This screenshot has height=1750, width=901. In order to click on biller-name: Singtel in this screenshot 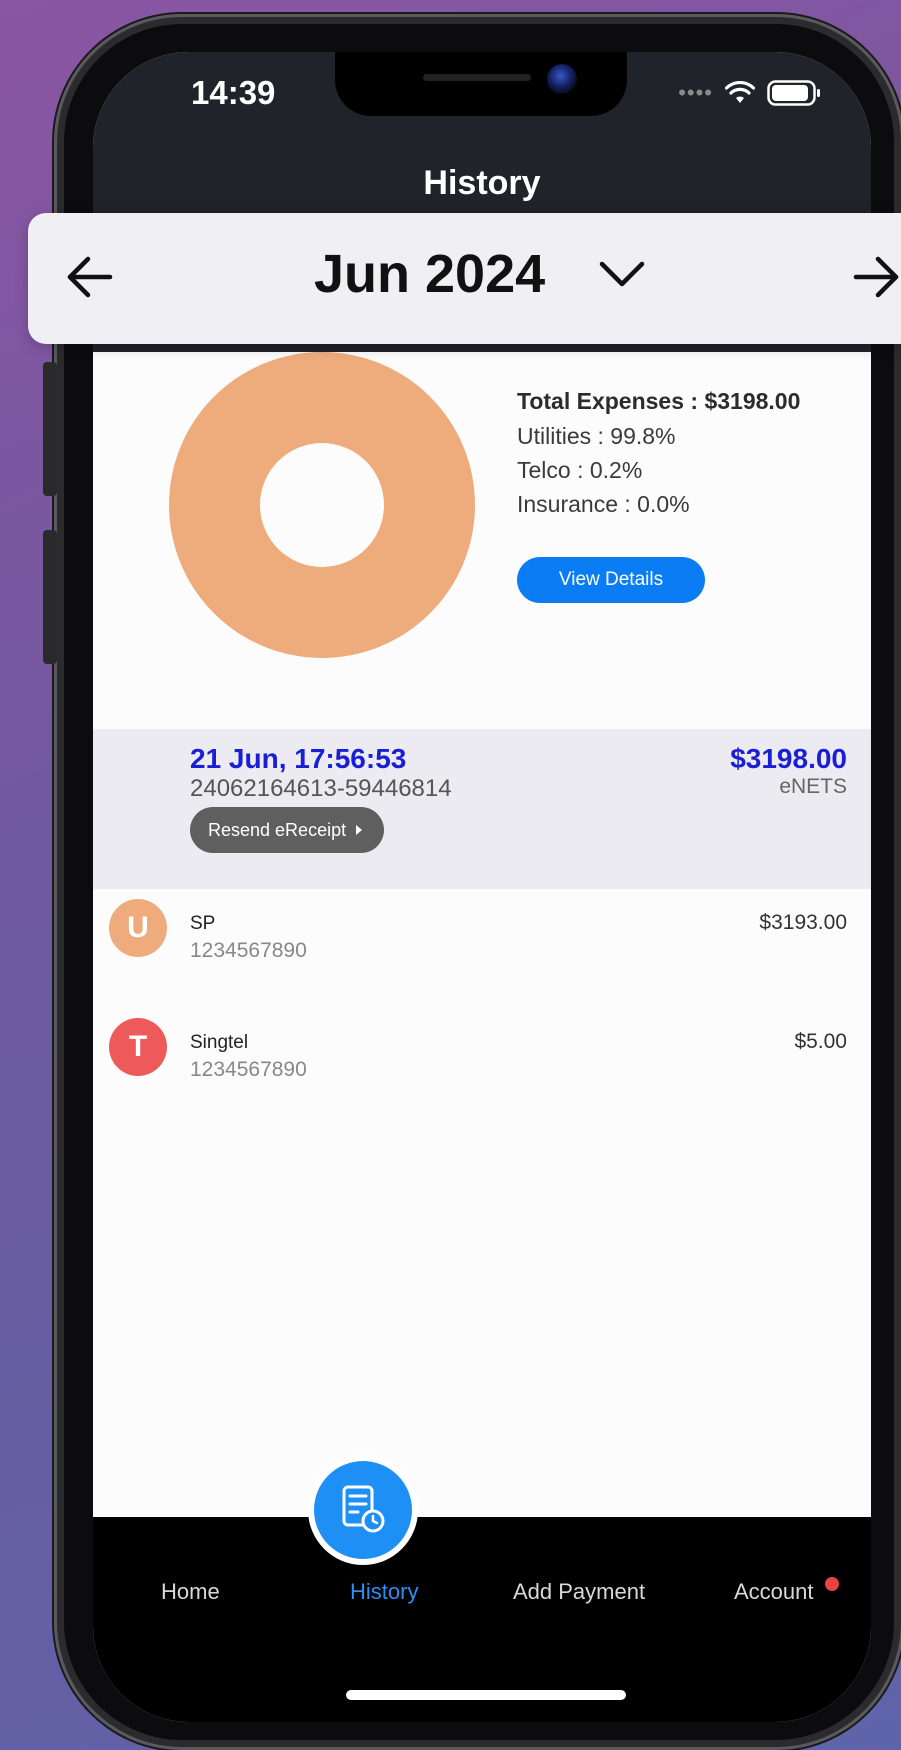, I will do `click(219, 1042)`.